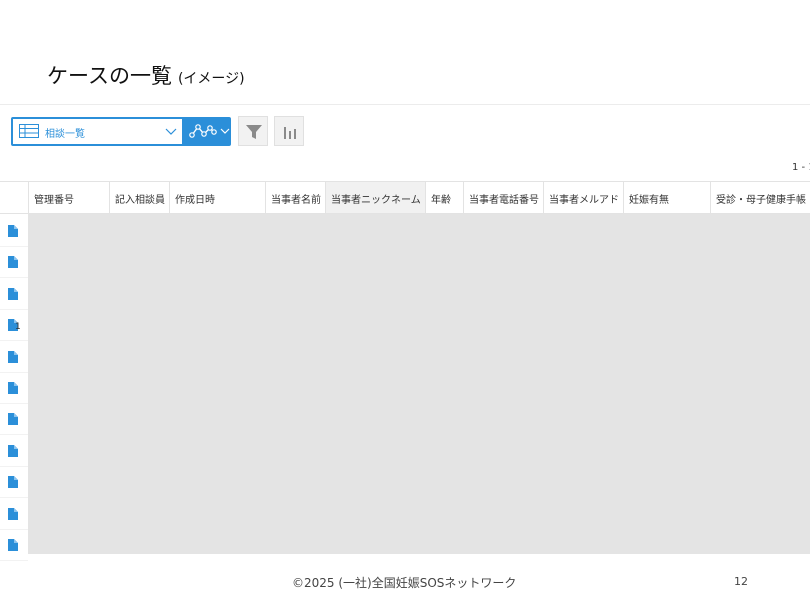  I want to click on row-marker-header, so click(14, 197).